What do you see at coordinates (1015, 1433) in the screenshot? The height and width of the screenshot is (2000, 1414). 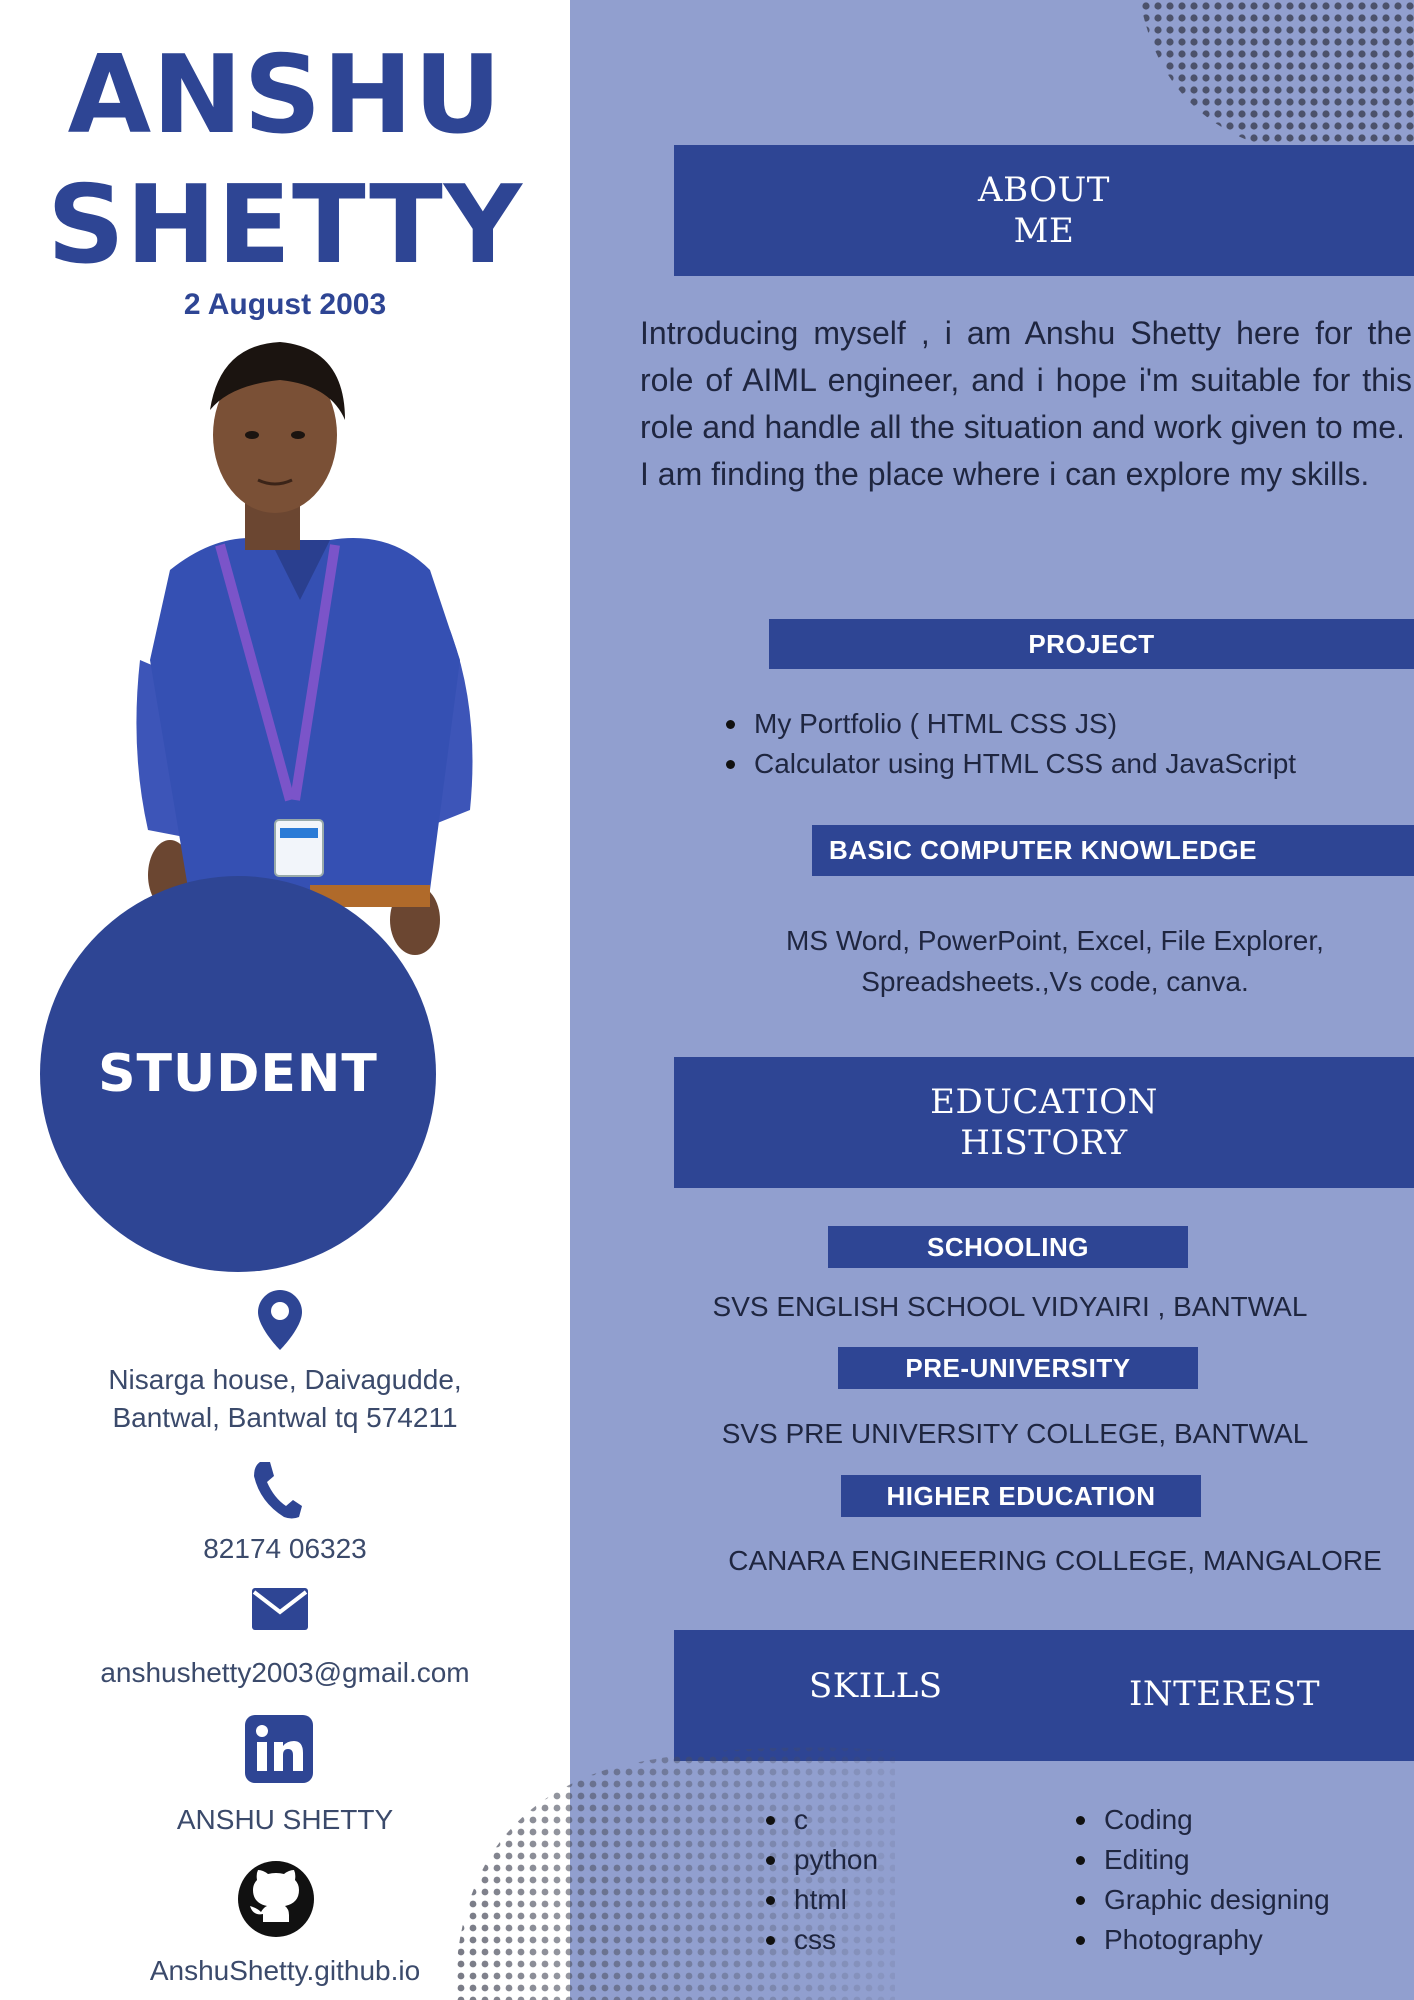 I see `pre-university-value: SVS PRE UNIVERSITY COLLEGE, BANTWAL` at bounding box center [1015, 1433].